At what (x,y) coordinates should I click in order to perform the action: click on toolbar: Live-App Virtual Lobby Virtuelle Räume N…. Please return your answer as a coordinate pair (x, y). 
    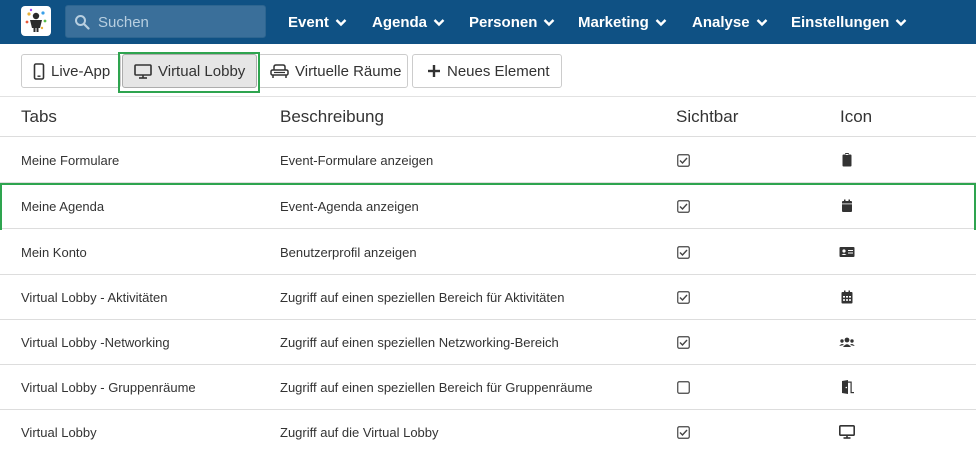
    Looking at the image, I should click on (488, 70).